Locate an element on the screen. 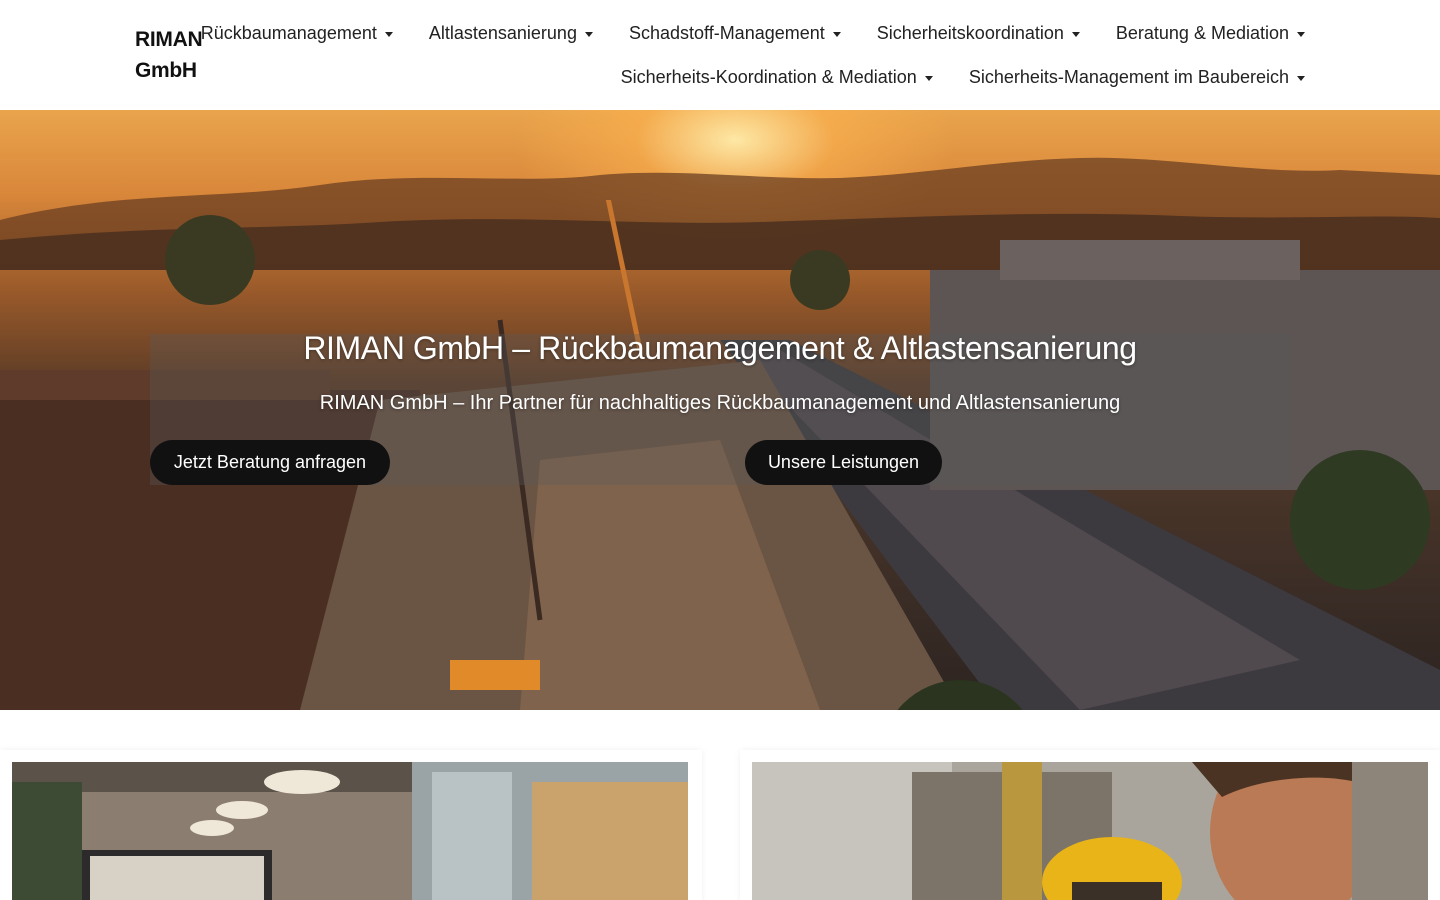  office-meeting-illustration is located at coordinates (350, 831).